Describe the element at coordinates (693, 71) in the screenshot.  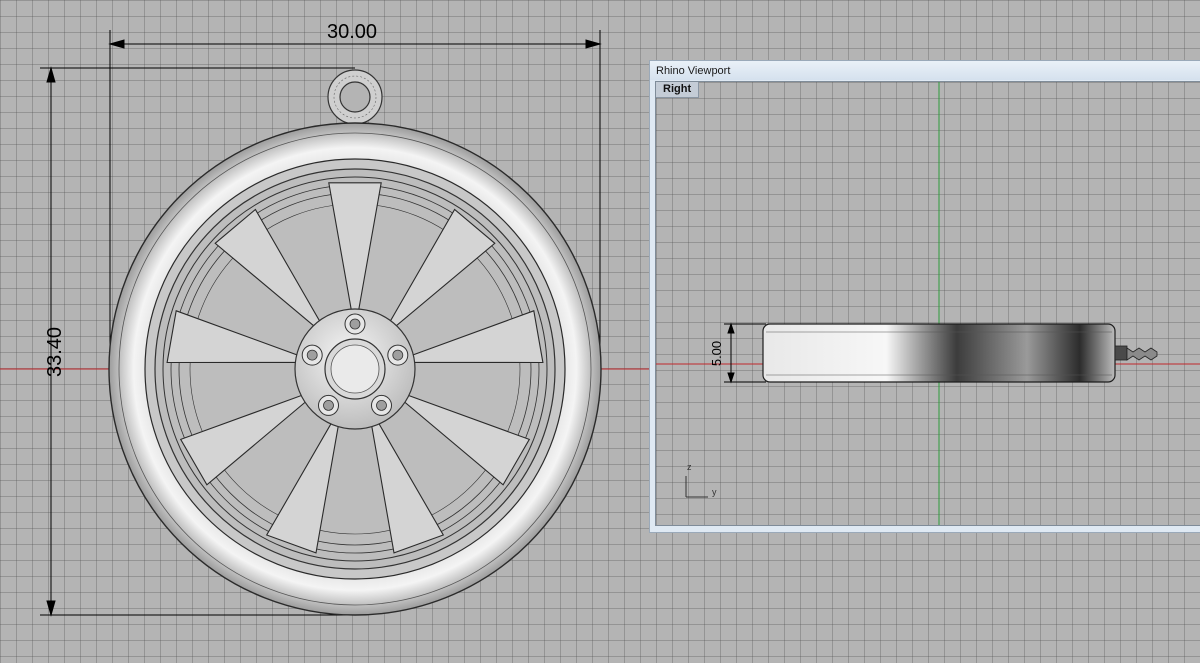
I see `window-title: Rhino Viewport` at that location.